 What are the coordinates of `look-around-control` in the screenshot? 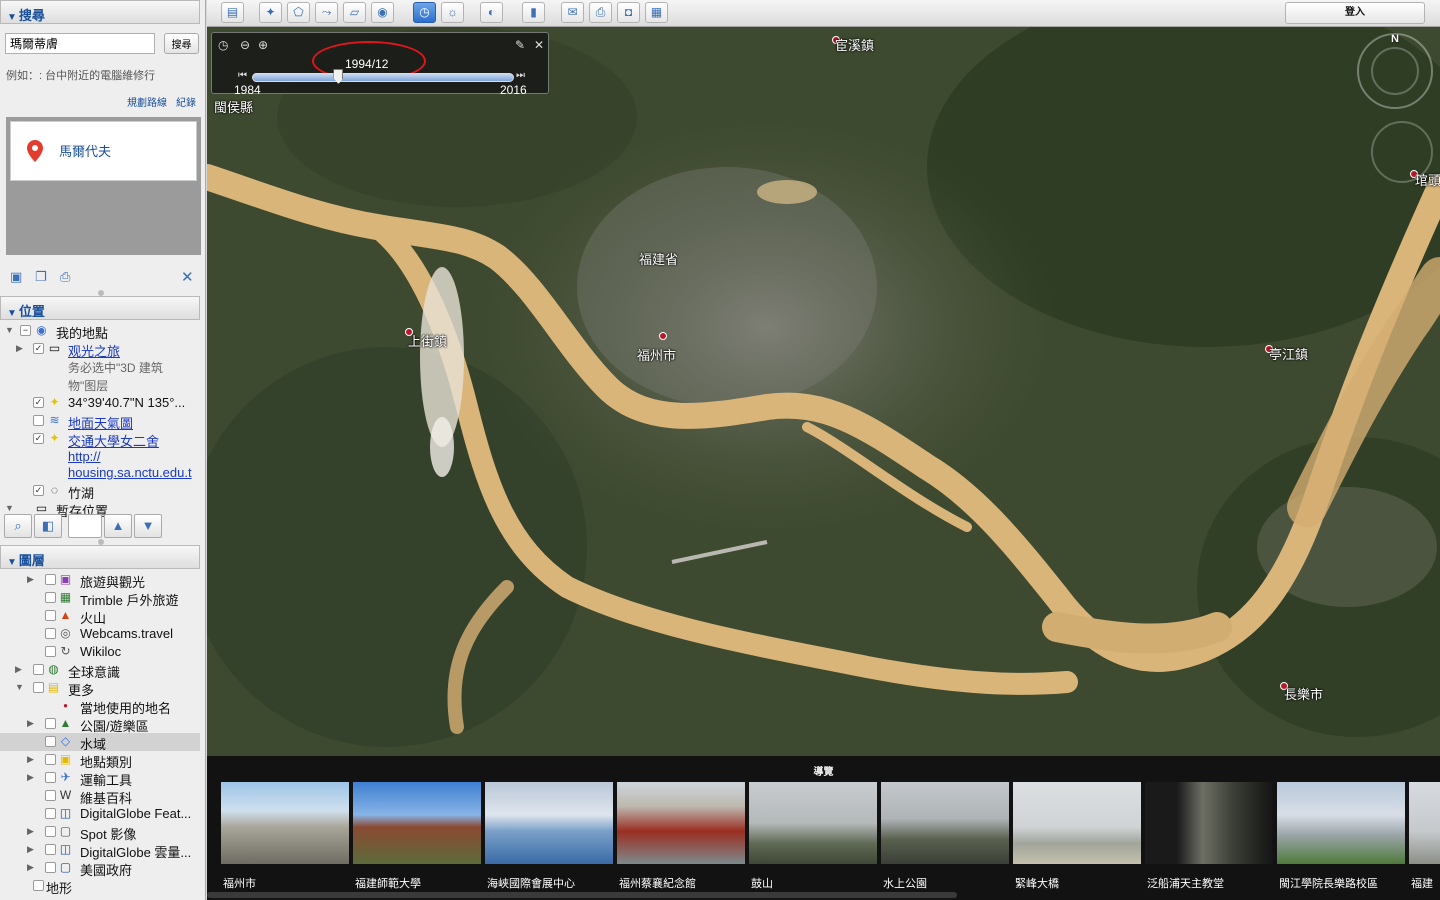 It's located at (1402, 152).